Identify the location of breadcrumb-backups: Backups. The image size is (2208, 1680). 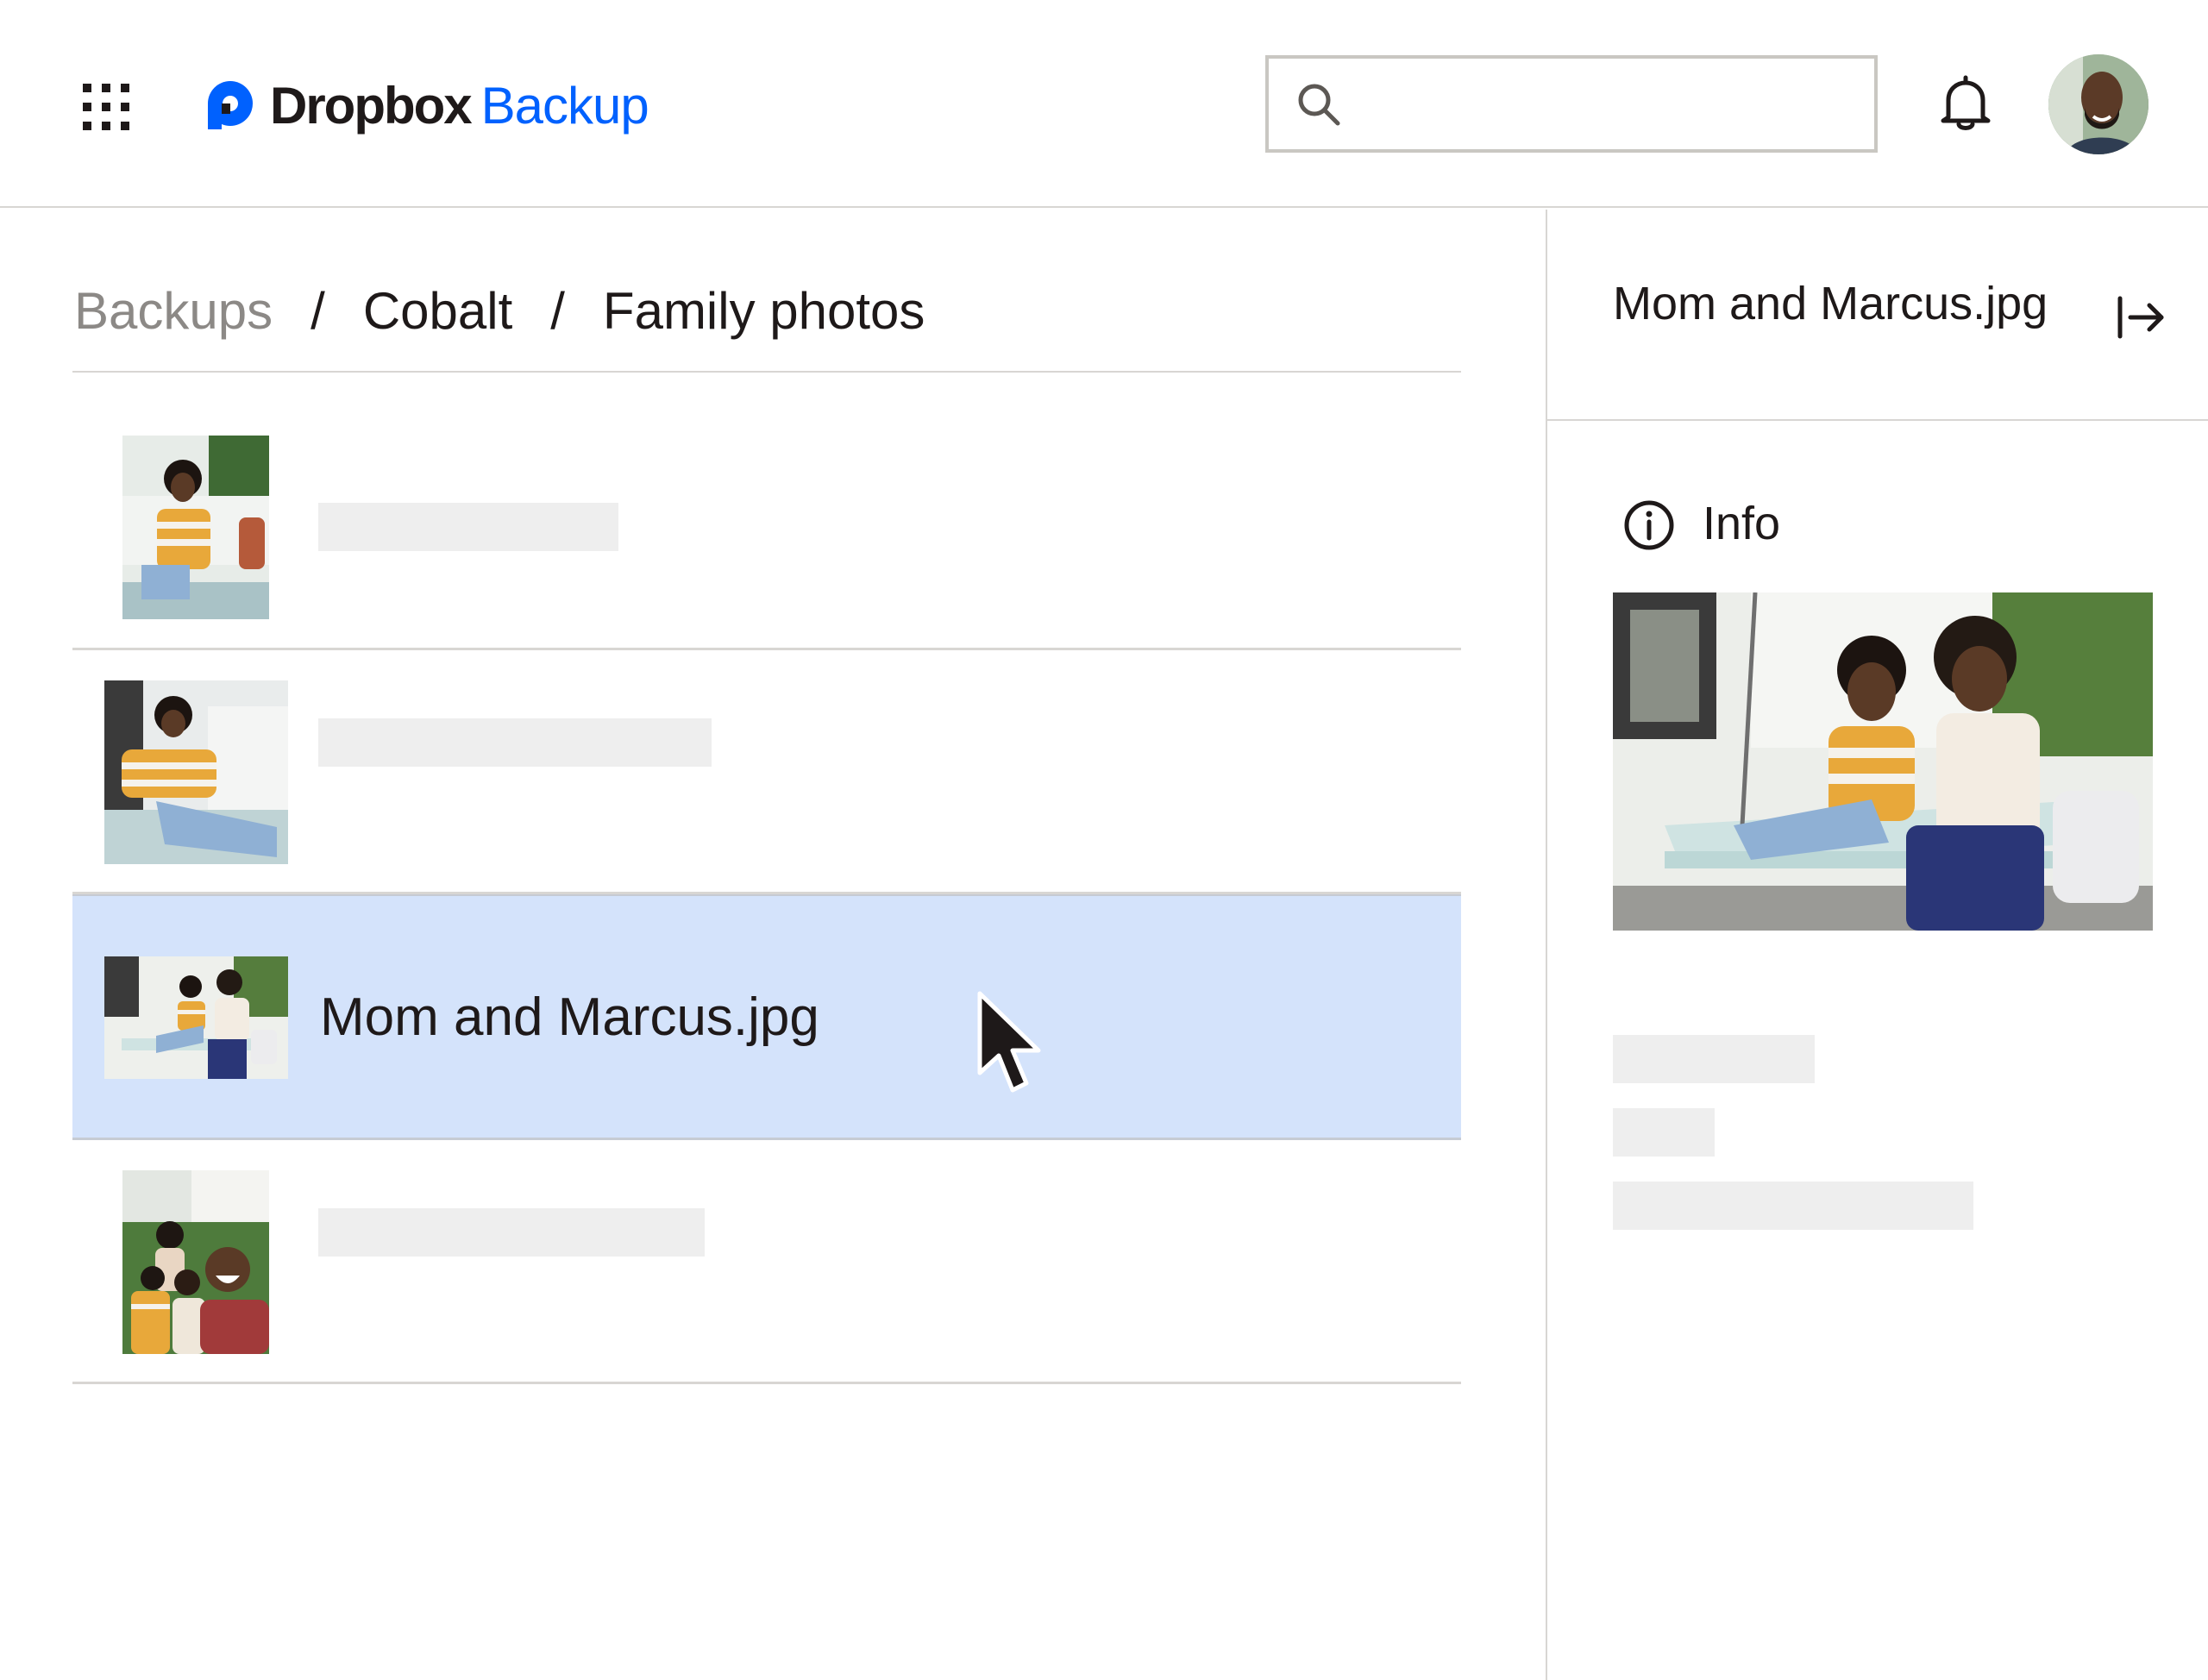
(174, 311).